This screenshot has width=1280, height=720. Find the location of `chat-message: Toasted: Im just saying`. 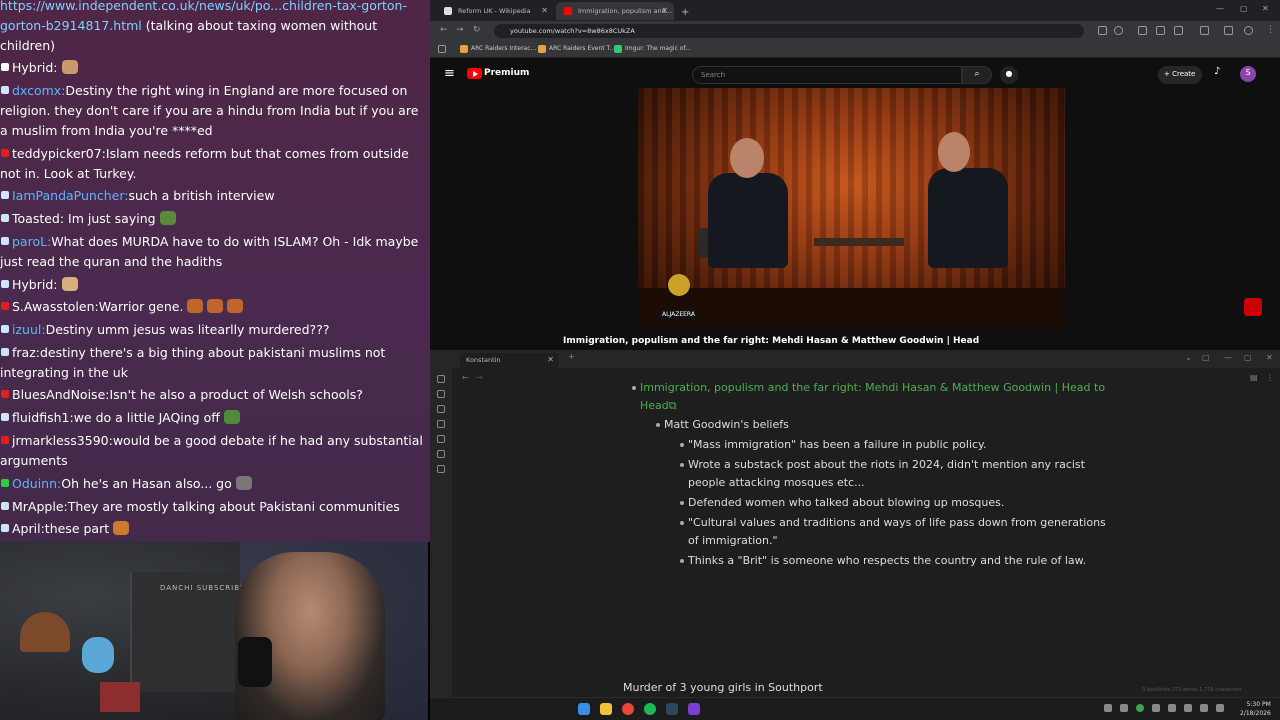

chat-message: Toasted: Im just saying is located at coordinates (214, 219).